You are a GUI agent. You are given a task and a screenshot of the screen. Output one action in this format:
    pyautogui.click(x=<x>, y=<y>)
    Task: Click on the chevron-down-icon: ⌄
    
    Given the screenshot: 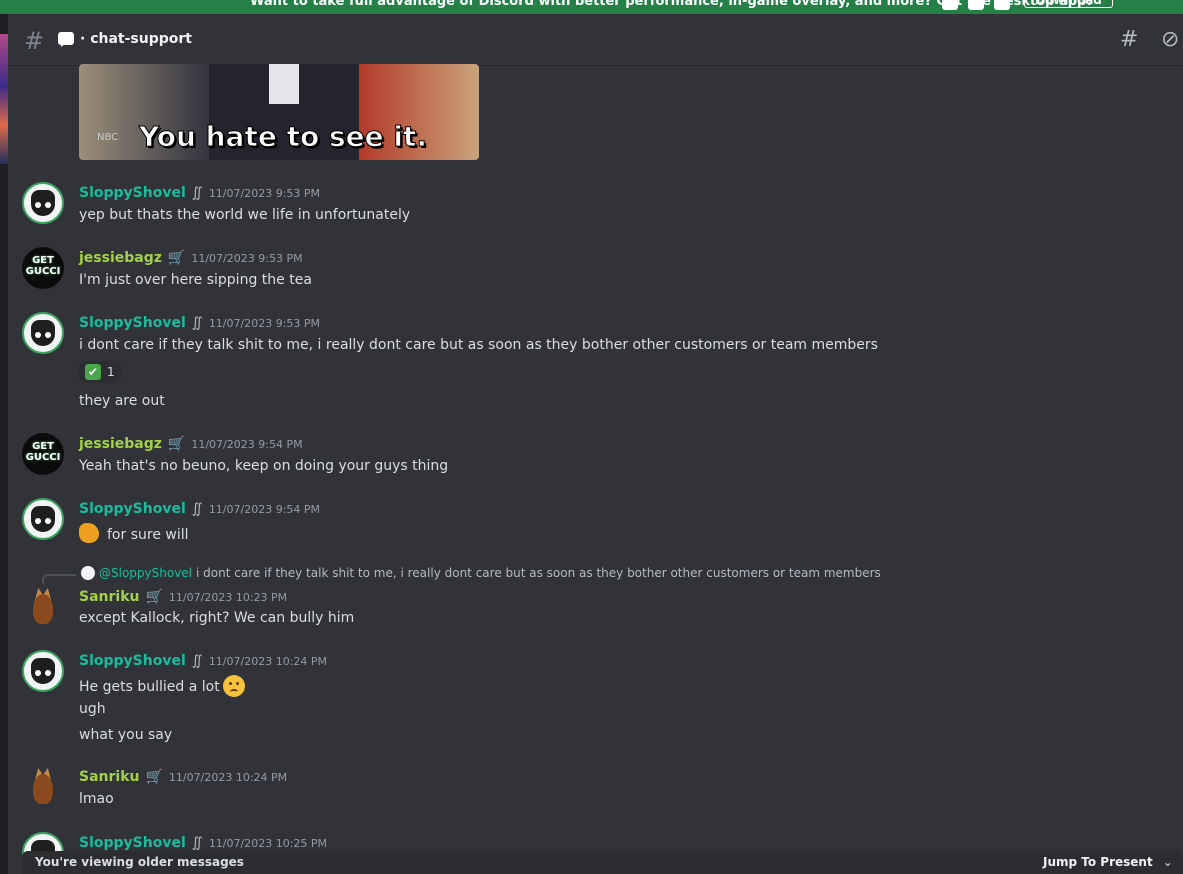 What is the action you would take?
    pyautogui.click(x=1167, y=862)
    